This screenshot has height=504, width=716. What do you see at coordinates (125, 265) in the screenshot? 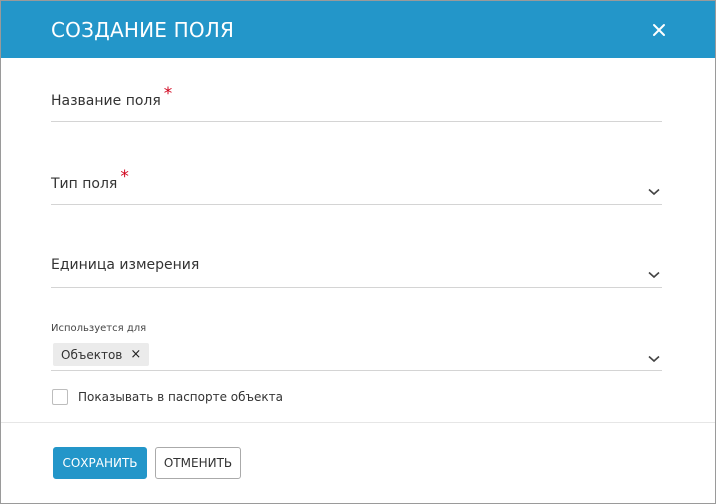
I see `field-unit-label: Единица измерения` at bounding box center [125, 265].